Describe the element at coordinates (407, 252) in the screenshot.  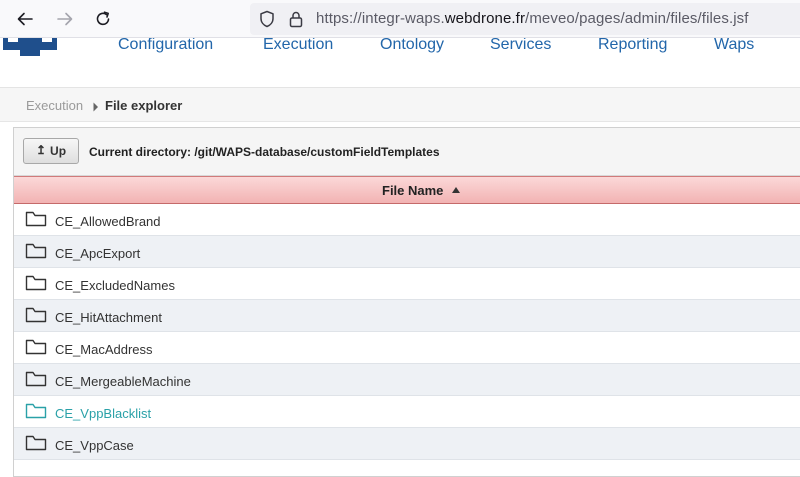
I see `table-row: CE_ApcExport` at that location.